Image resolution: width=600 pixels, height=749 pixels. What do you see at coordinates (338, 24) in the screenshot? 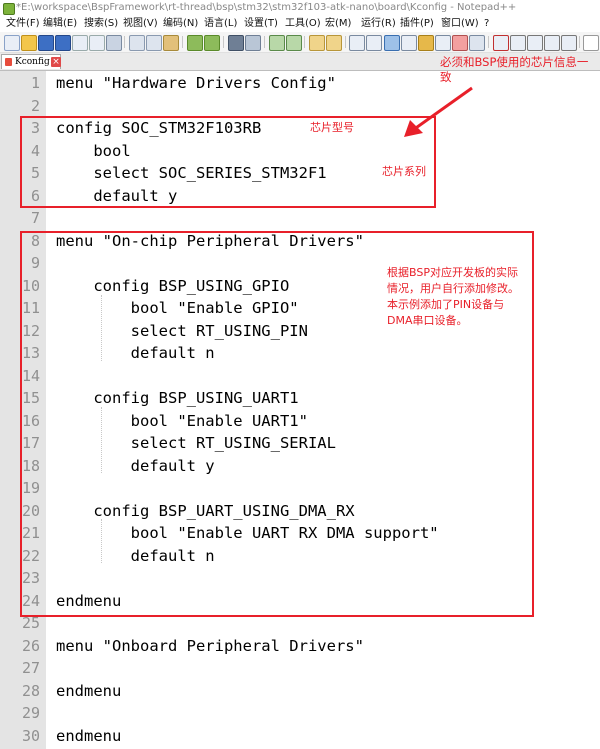
I see `menu-macro: 宏(M)` at bounding box center [338, 24].